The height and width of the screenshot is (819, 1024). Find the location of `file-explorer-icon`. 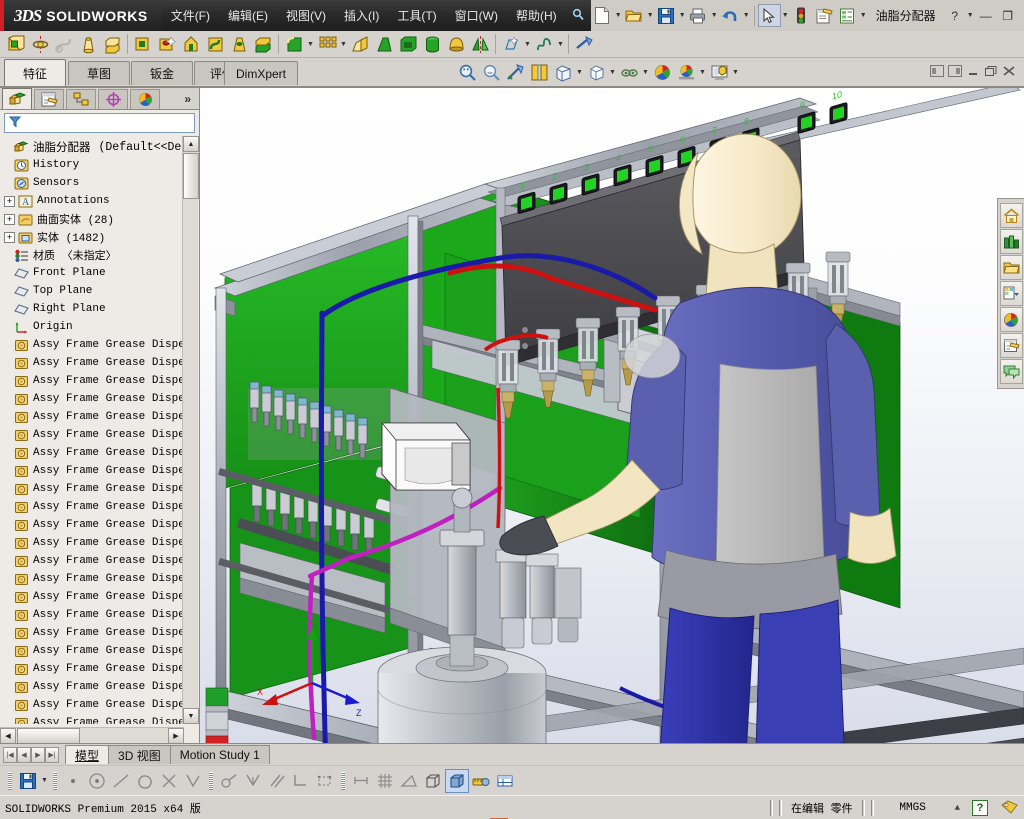

file-explorer-icon is located at coordinates (1011, 267).